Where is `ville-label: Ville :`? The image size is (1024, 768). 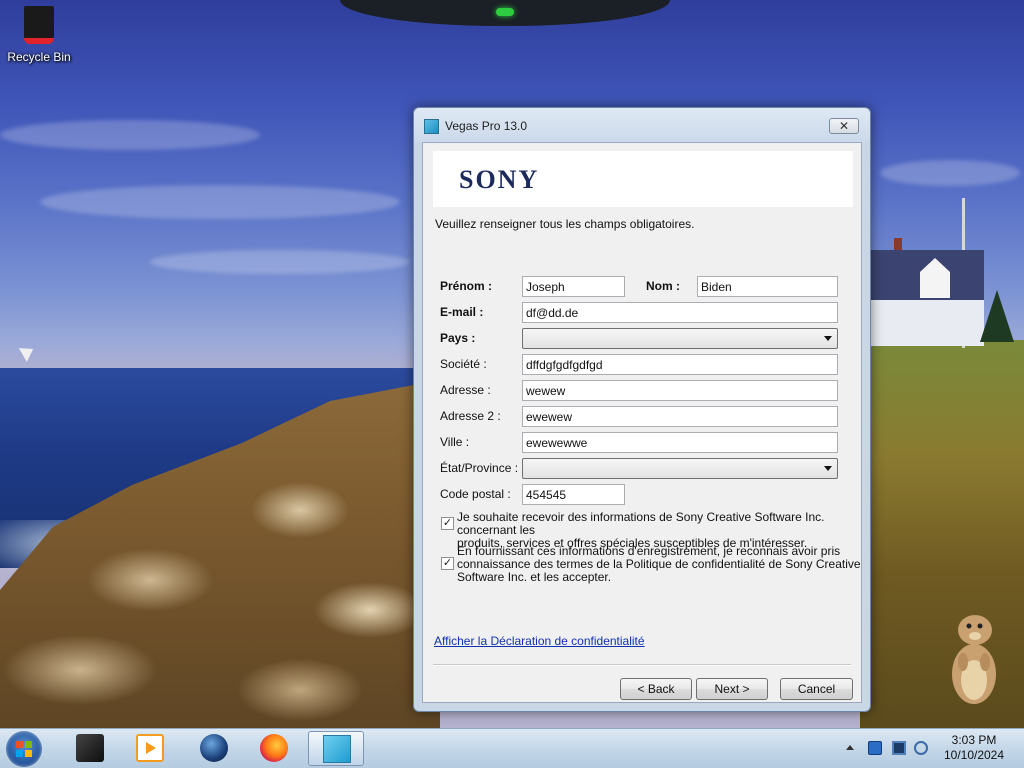 ville-label: Ville : is located at coordinates (455, 442).